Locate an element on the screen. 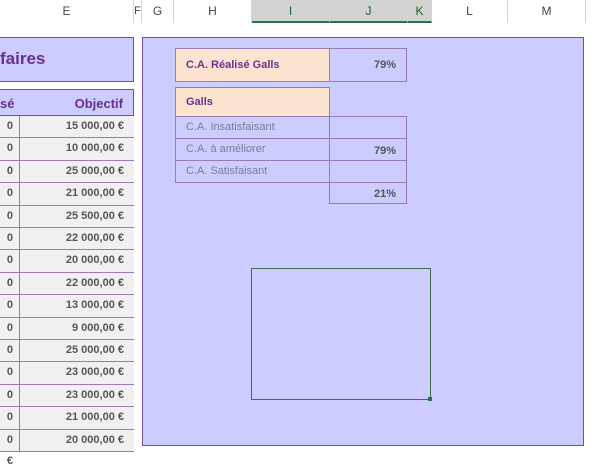 This screenshot has height=472, width=600. level-ameliorer-value: 79% is located at coordinates (368, 149).